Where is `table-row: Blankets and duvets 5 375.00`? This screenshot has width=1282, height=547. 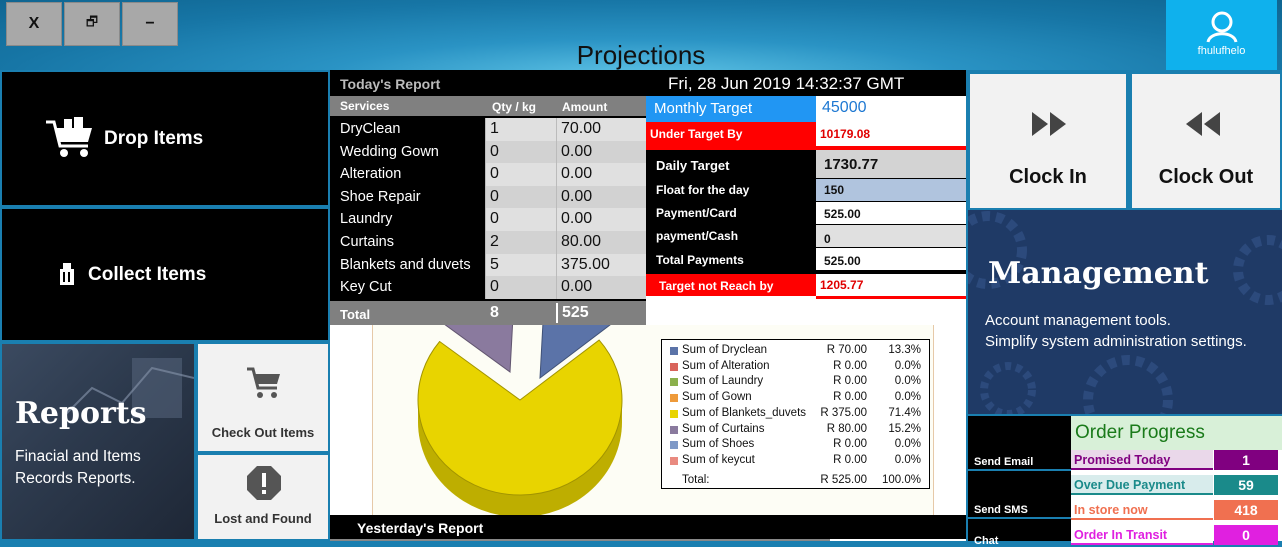 table-row: Blankets and duvets 5 375.00 is located at coordinates (488, 265).